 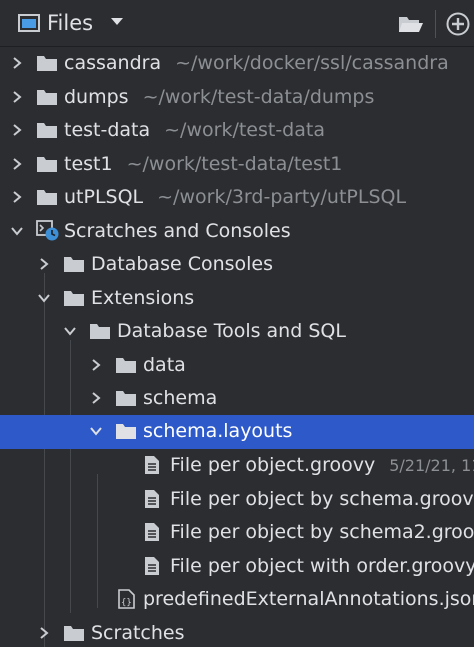 What do you see at coordinates (435, 24) in the screenshot?
I see `header-divider` at bounding box center [435, 24].